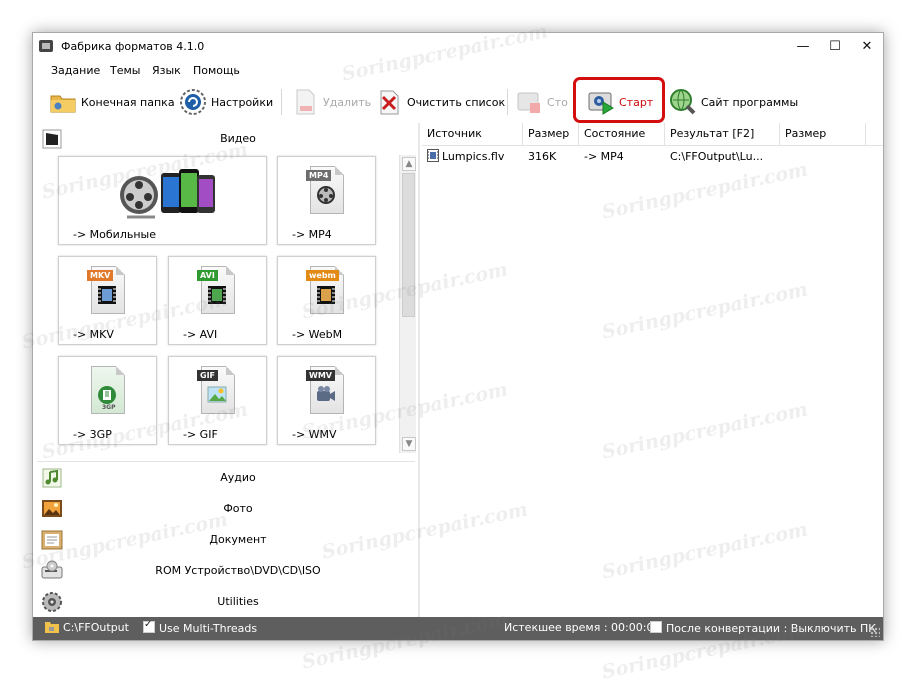 This screenshot has height=684, width=915. What do you see at coordinates (409, 164) in the screenshot?
I see `scroll-up-arrow-icon: ▲` at bounding box center [409, 164].